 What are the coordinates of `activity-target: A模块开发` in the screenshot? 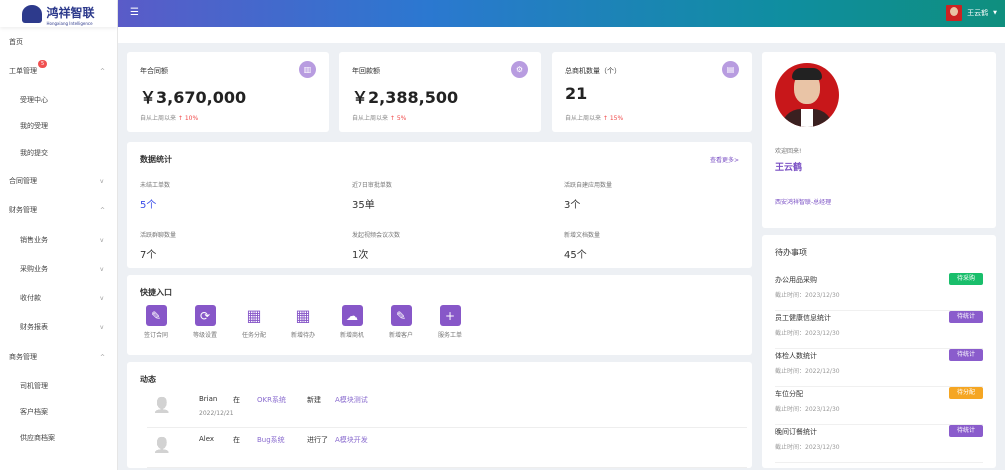 It's located at (351, 440).